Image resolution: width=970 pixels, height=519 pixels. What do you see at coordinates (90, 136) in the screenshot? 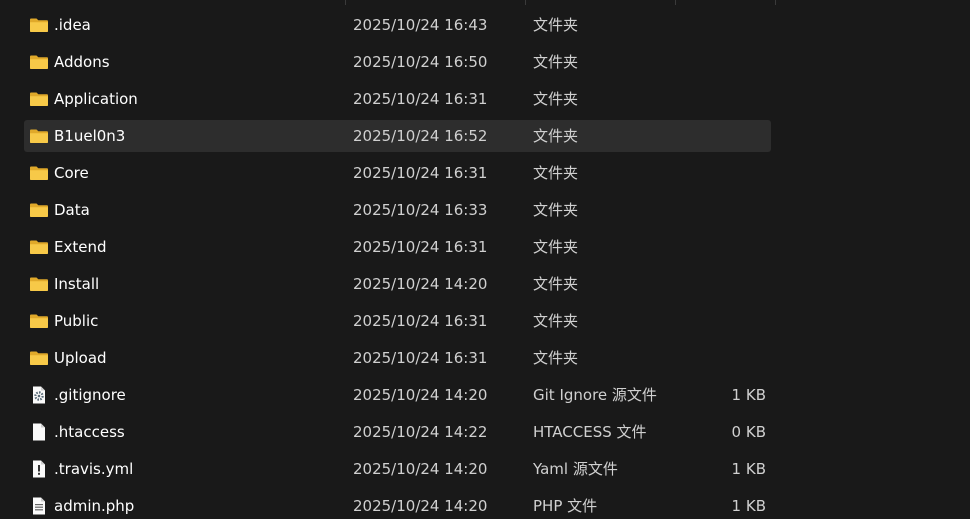
I see `file-name: B1uel0n3` at bounding box center [90, 136].